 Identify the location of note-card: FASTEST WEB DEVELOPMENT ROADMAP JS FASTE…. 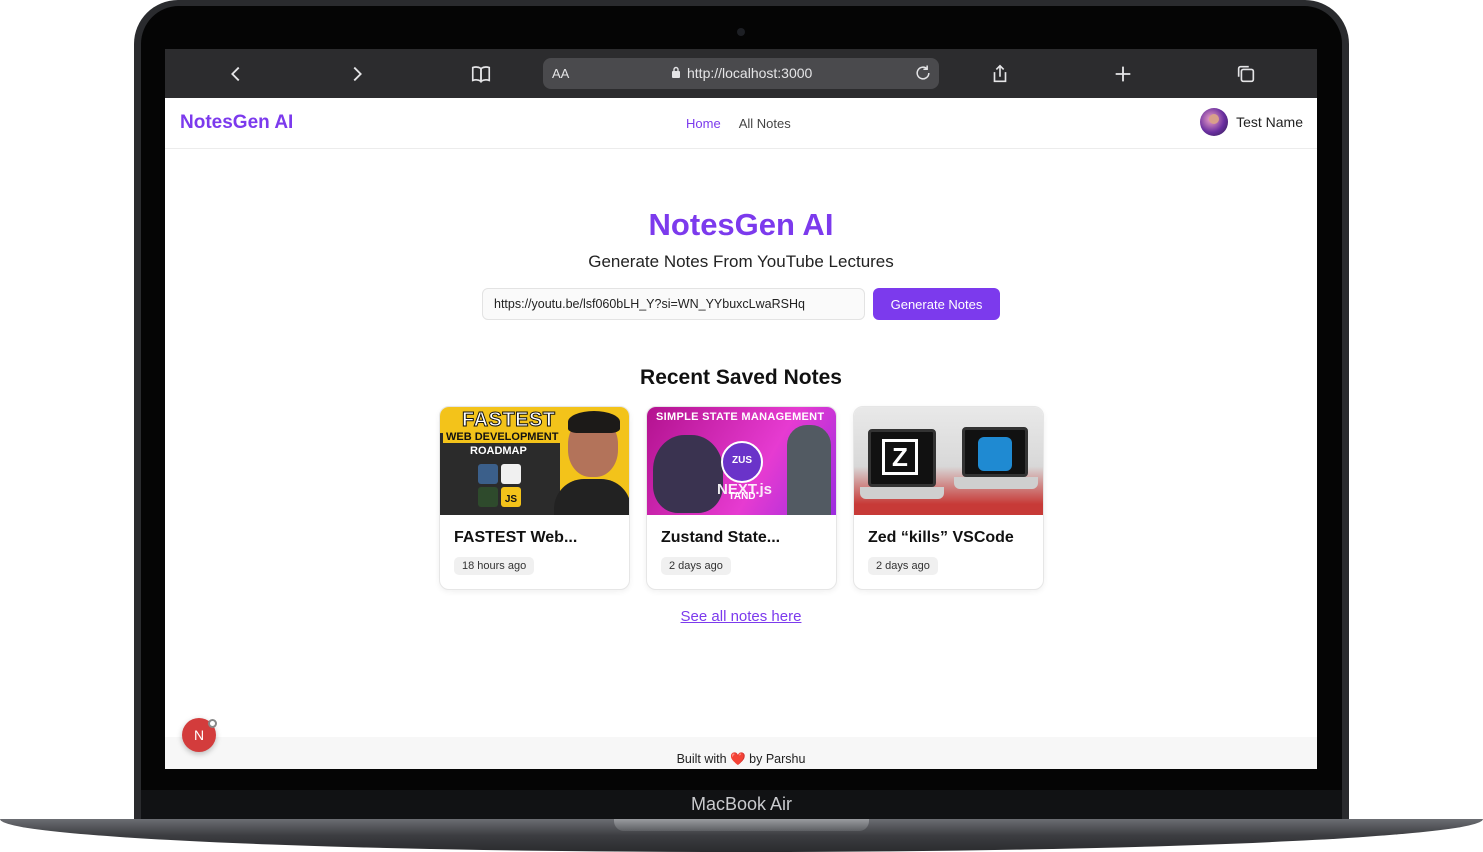
(534, 498).